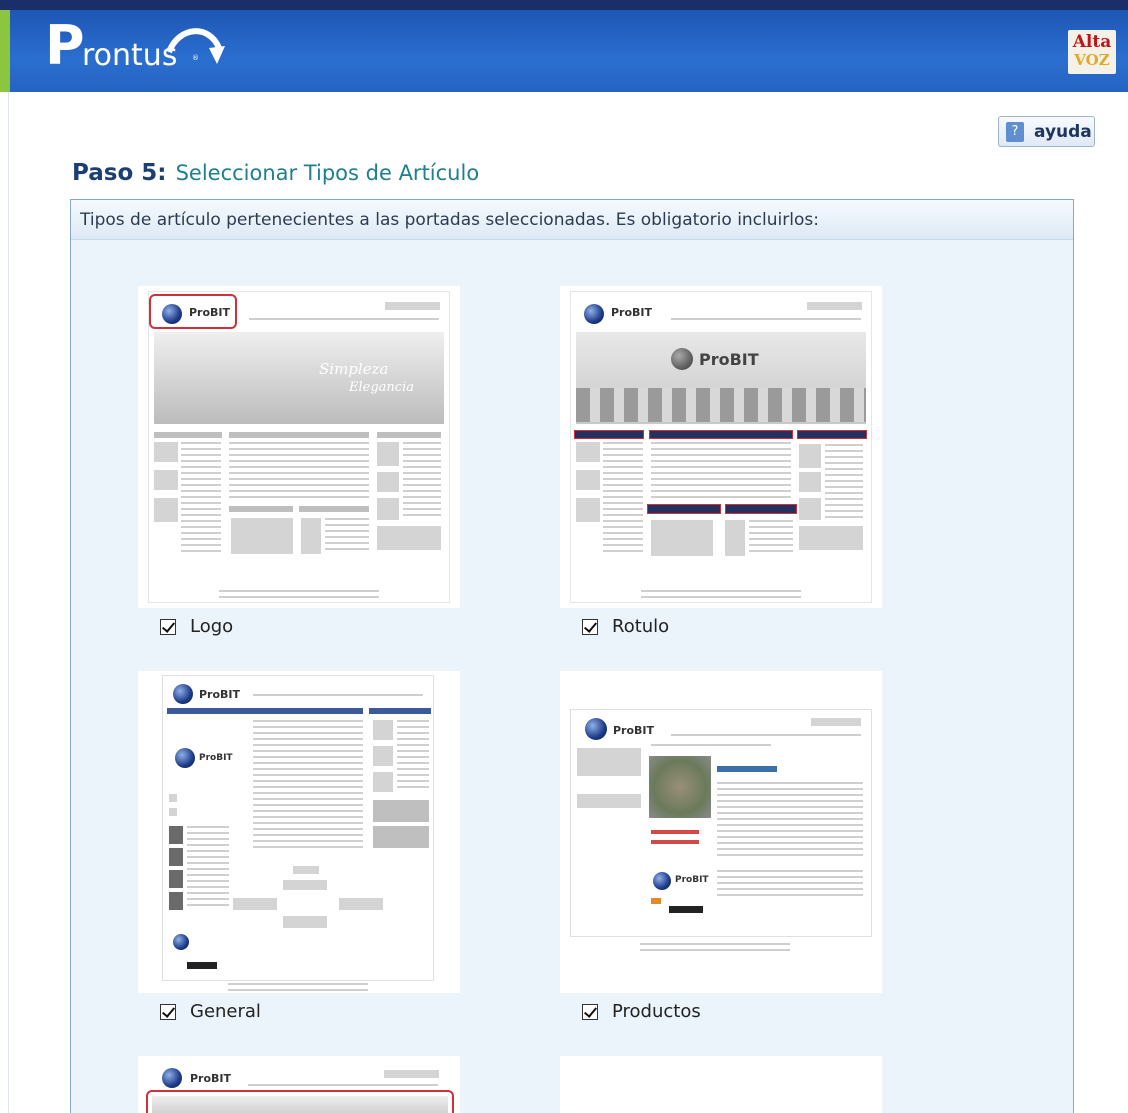 The width and height of the screenshot is (1128, 1113). I want to click on article-type-productos: Productos, so click(641, 1011).